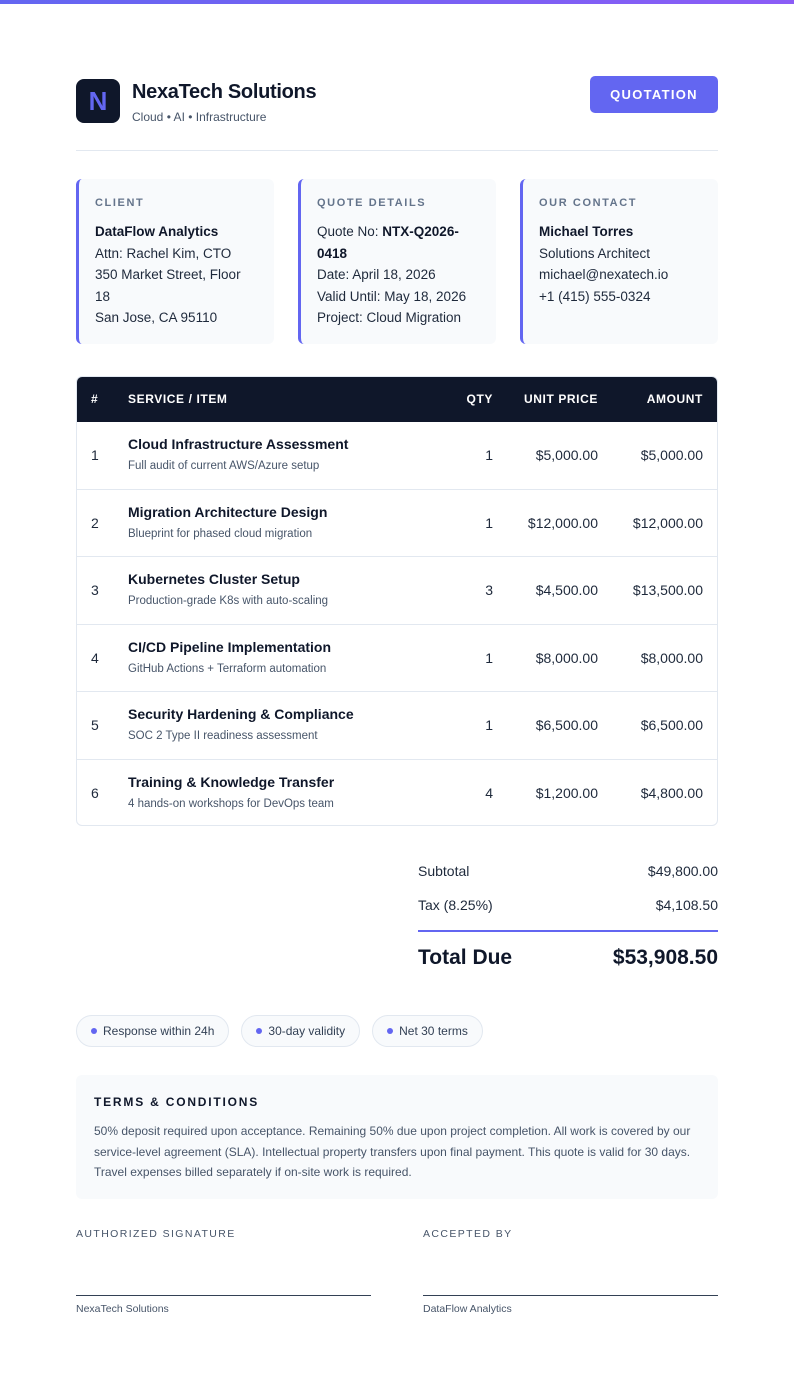  What do you see at coordinates (224, 92) in the screenshot?
I see `company-name: NexaTech Solutions` at bounding box center [224, 92].